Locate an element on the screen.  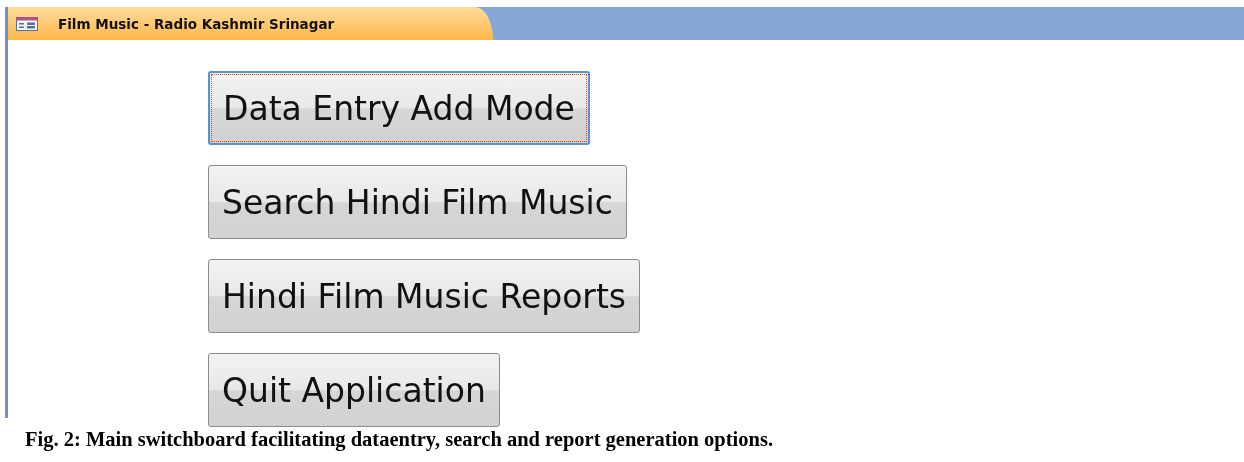
form-tab: Film Music - Radio Kashmir Srinagar is located at coordinates (250, 23).